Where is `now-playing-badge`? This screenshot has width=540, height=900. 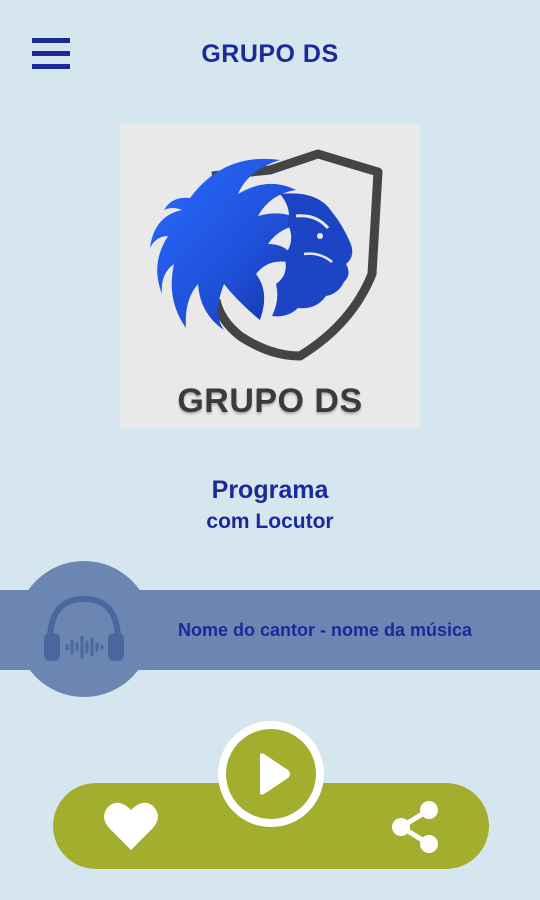 now-playing-badge is located at coordinates (84, 629).